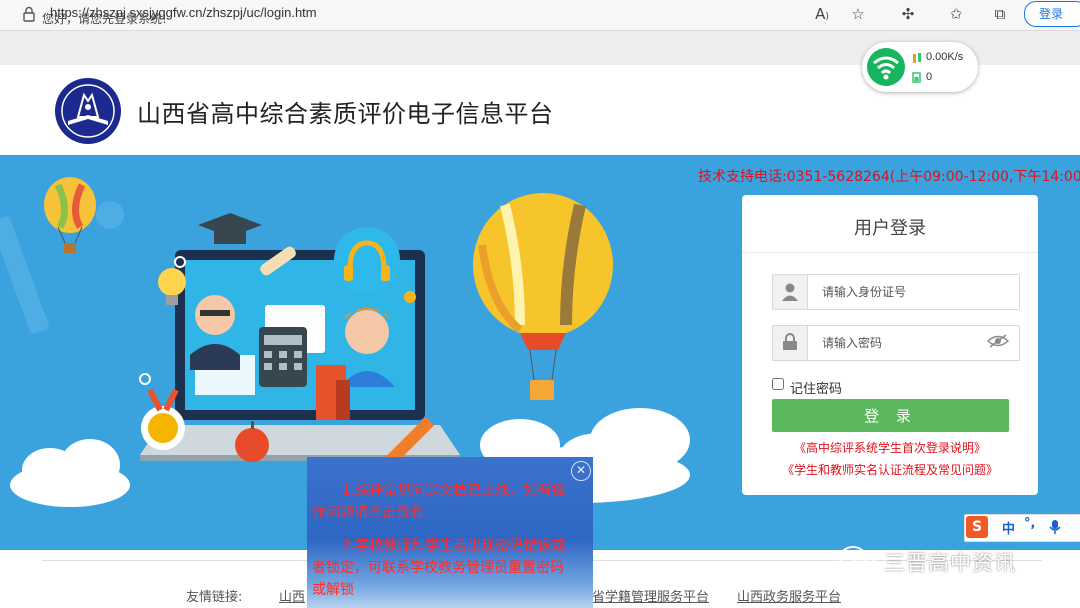 The width and height of the screenshot is (1080, 608). What do you see at coordinates (822, 14) in the screenshot?
I see `read-aloud-icon: A)` at bounding box center [822, 14].